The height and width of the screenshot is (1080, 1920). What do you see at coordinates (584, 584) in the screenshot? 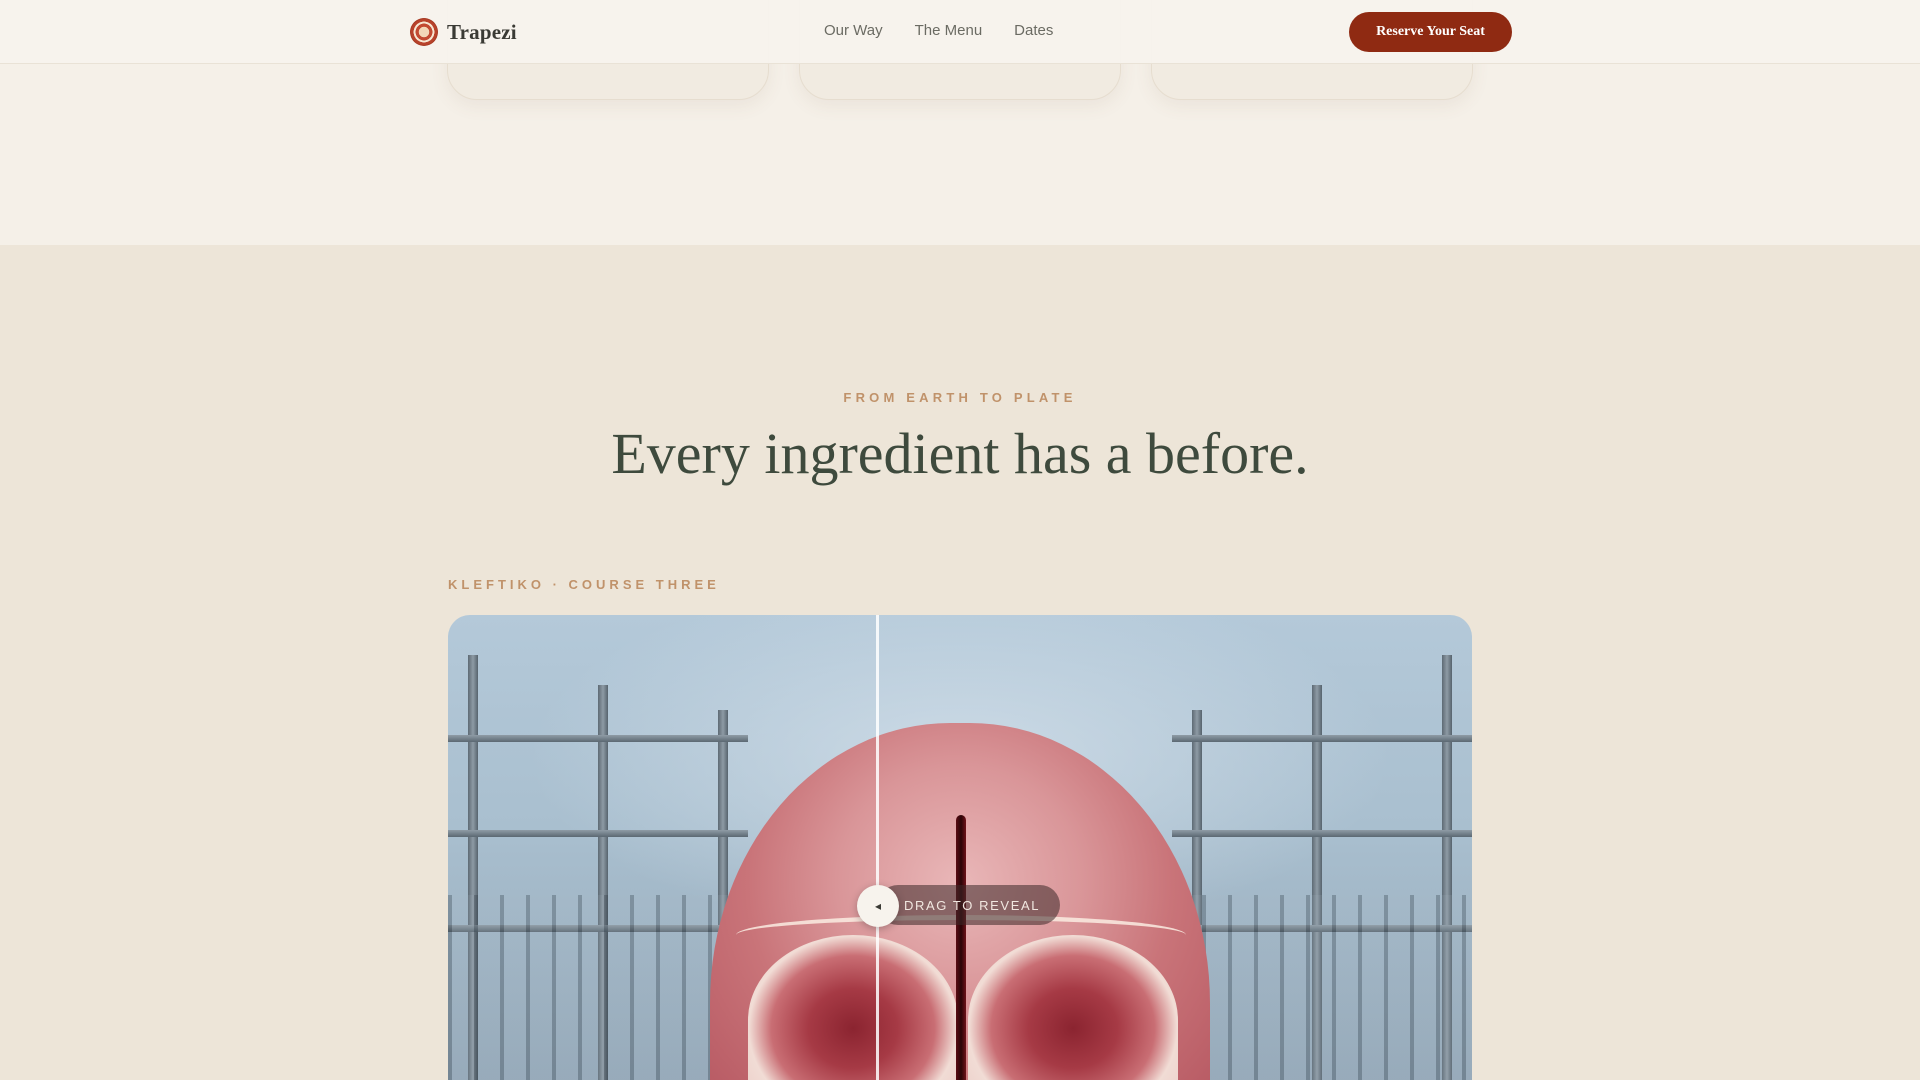
I see `course-label: KLEFTIKO · COURSE THREE` at bounding box center [584, 584].